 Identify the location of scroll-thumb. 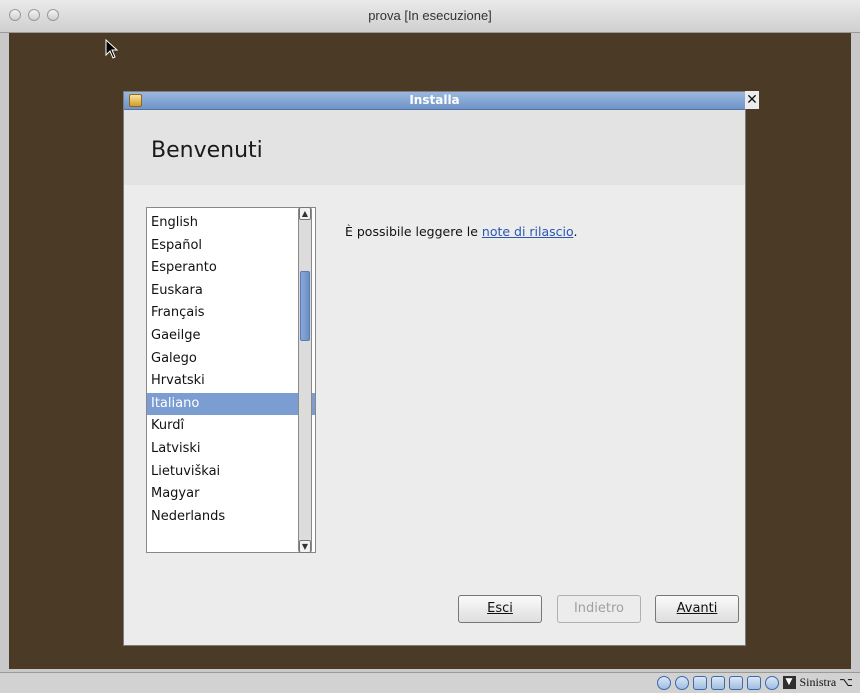
(305, 306).